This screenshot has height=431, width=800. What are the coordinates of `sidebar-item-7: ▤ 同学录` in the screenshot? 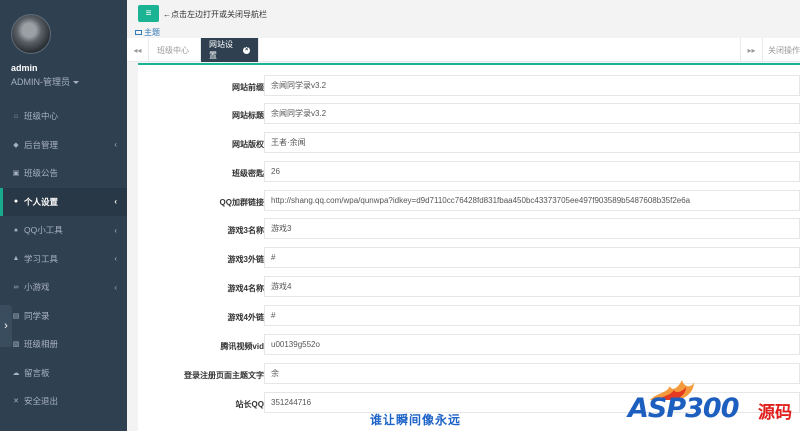 It's located at (63, 316).